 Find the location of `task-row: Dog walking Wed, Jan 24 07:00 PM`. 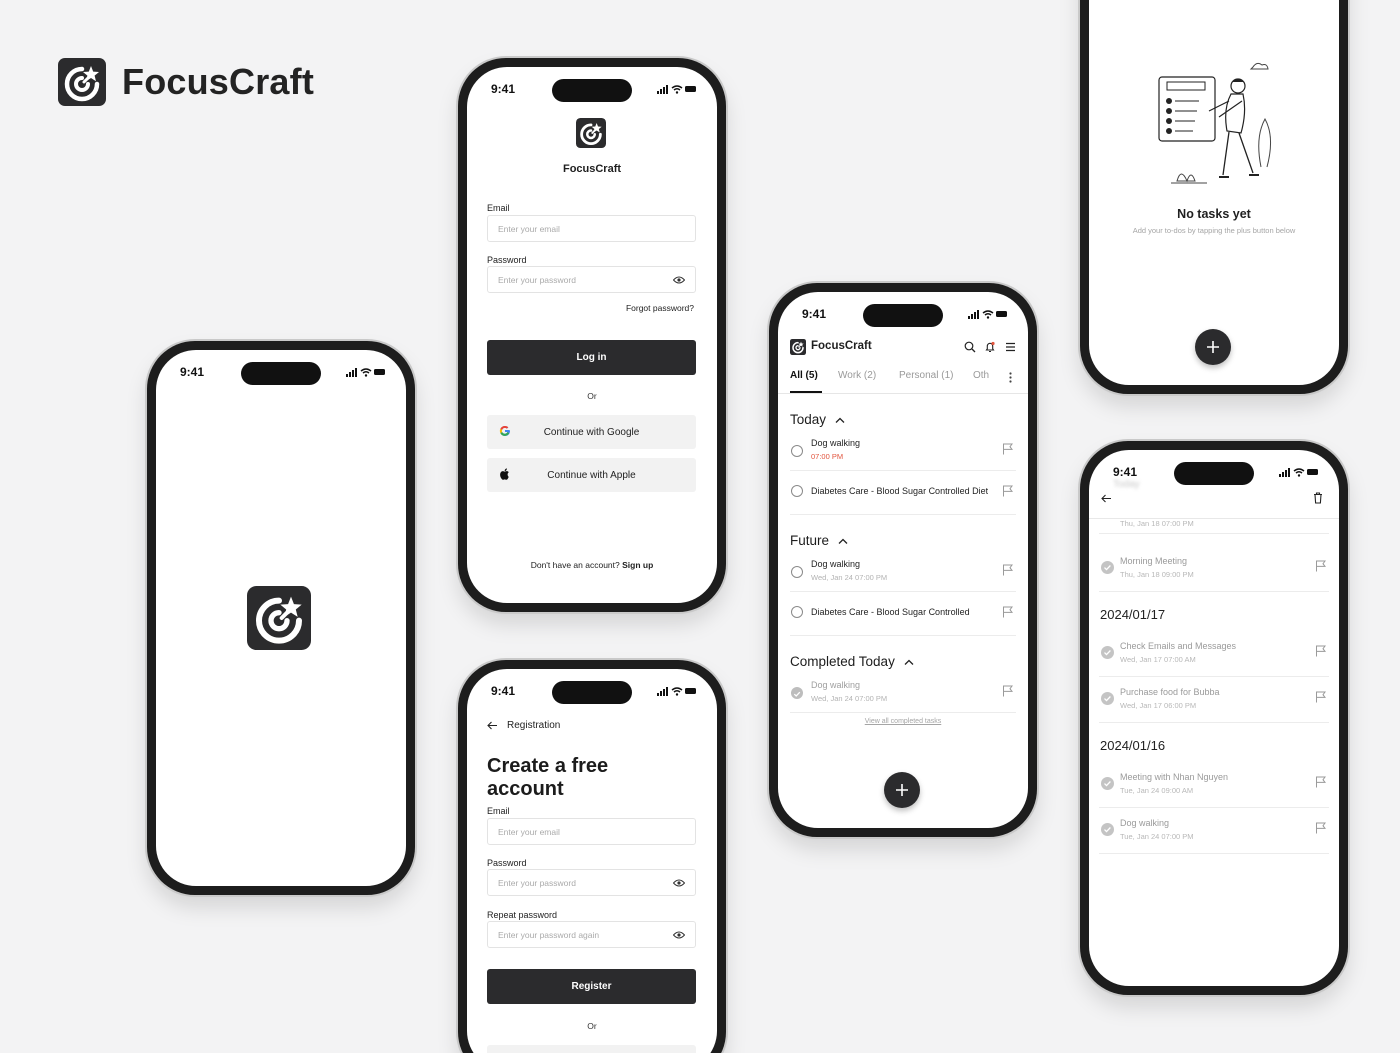

task-row: Dog walking Wed, Jan 24 07:00 PM is located at coordinates (903, 571).